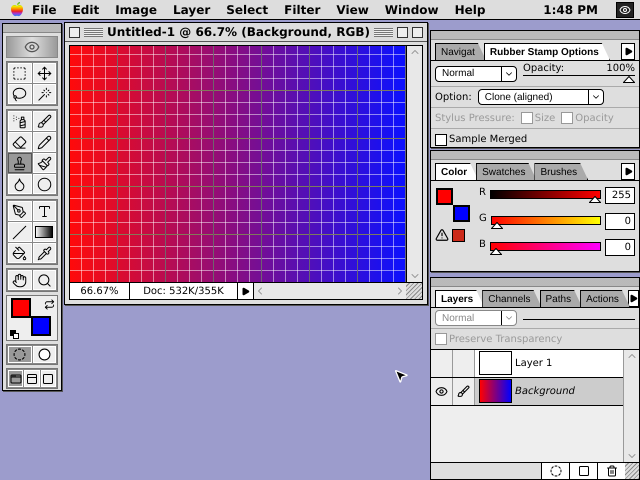 This screenshot has height=480, width=640. I want to click on opacity-value: 100%, so click(620, 68).